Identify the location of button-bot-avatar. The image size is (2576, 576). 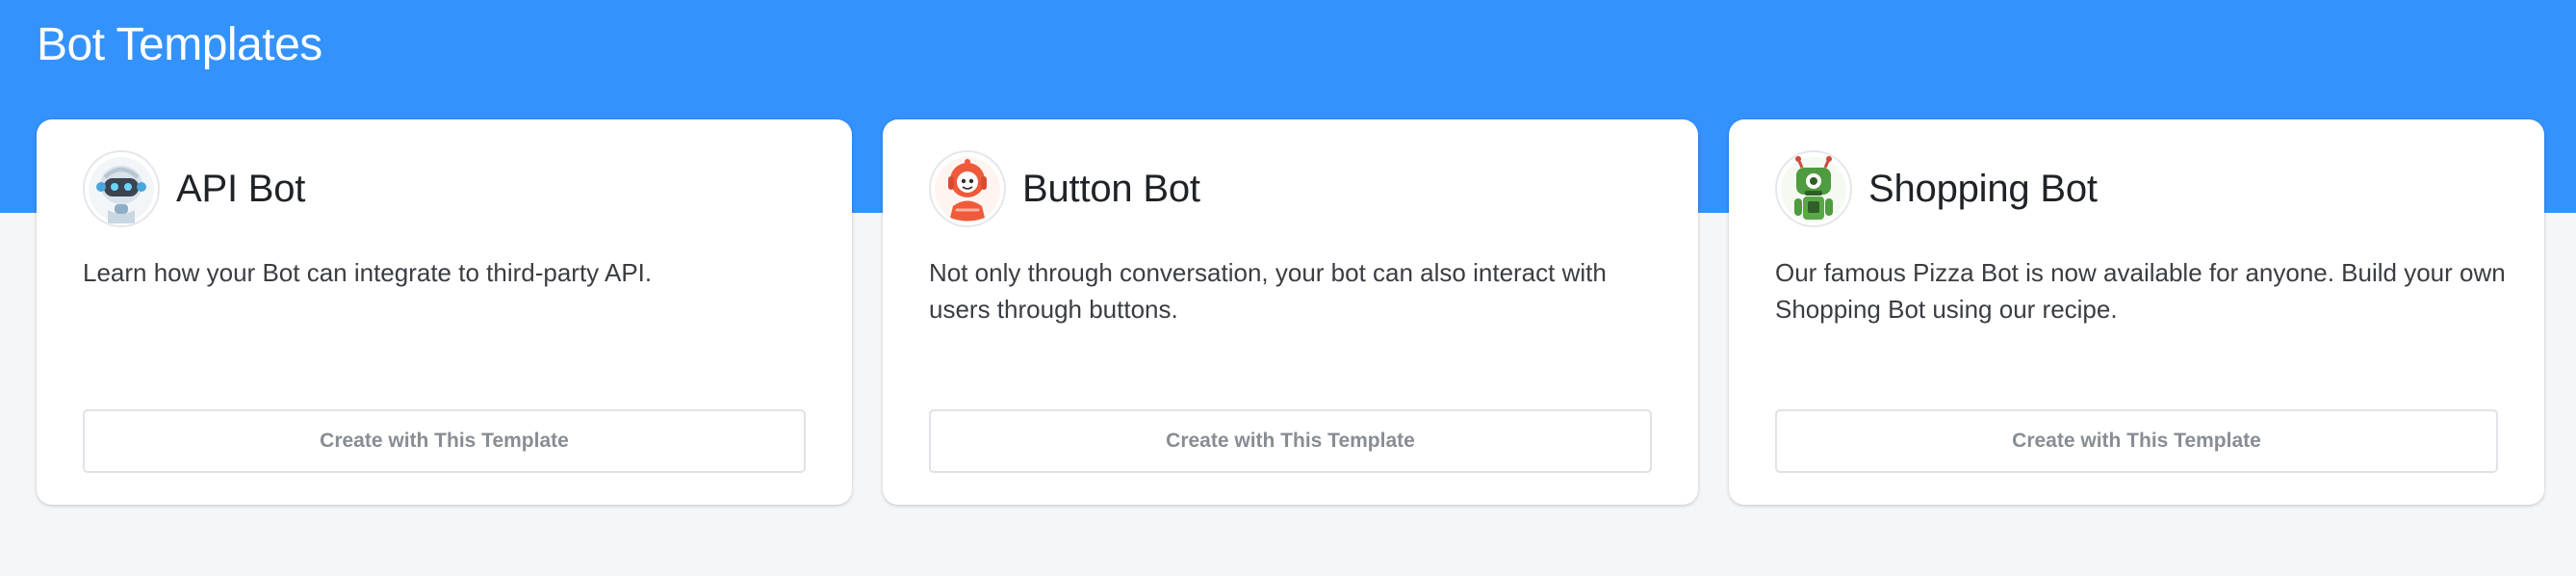
(968, 188).